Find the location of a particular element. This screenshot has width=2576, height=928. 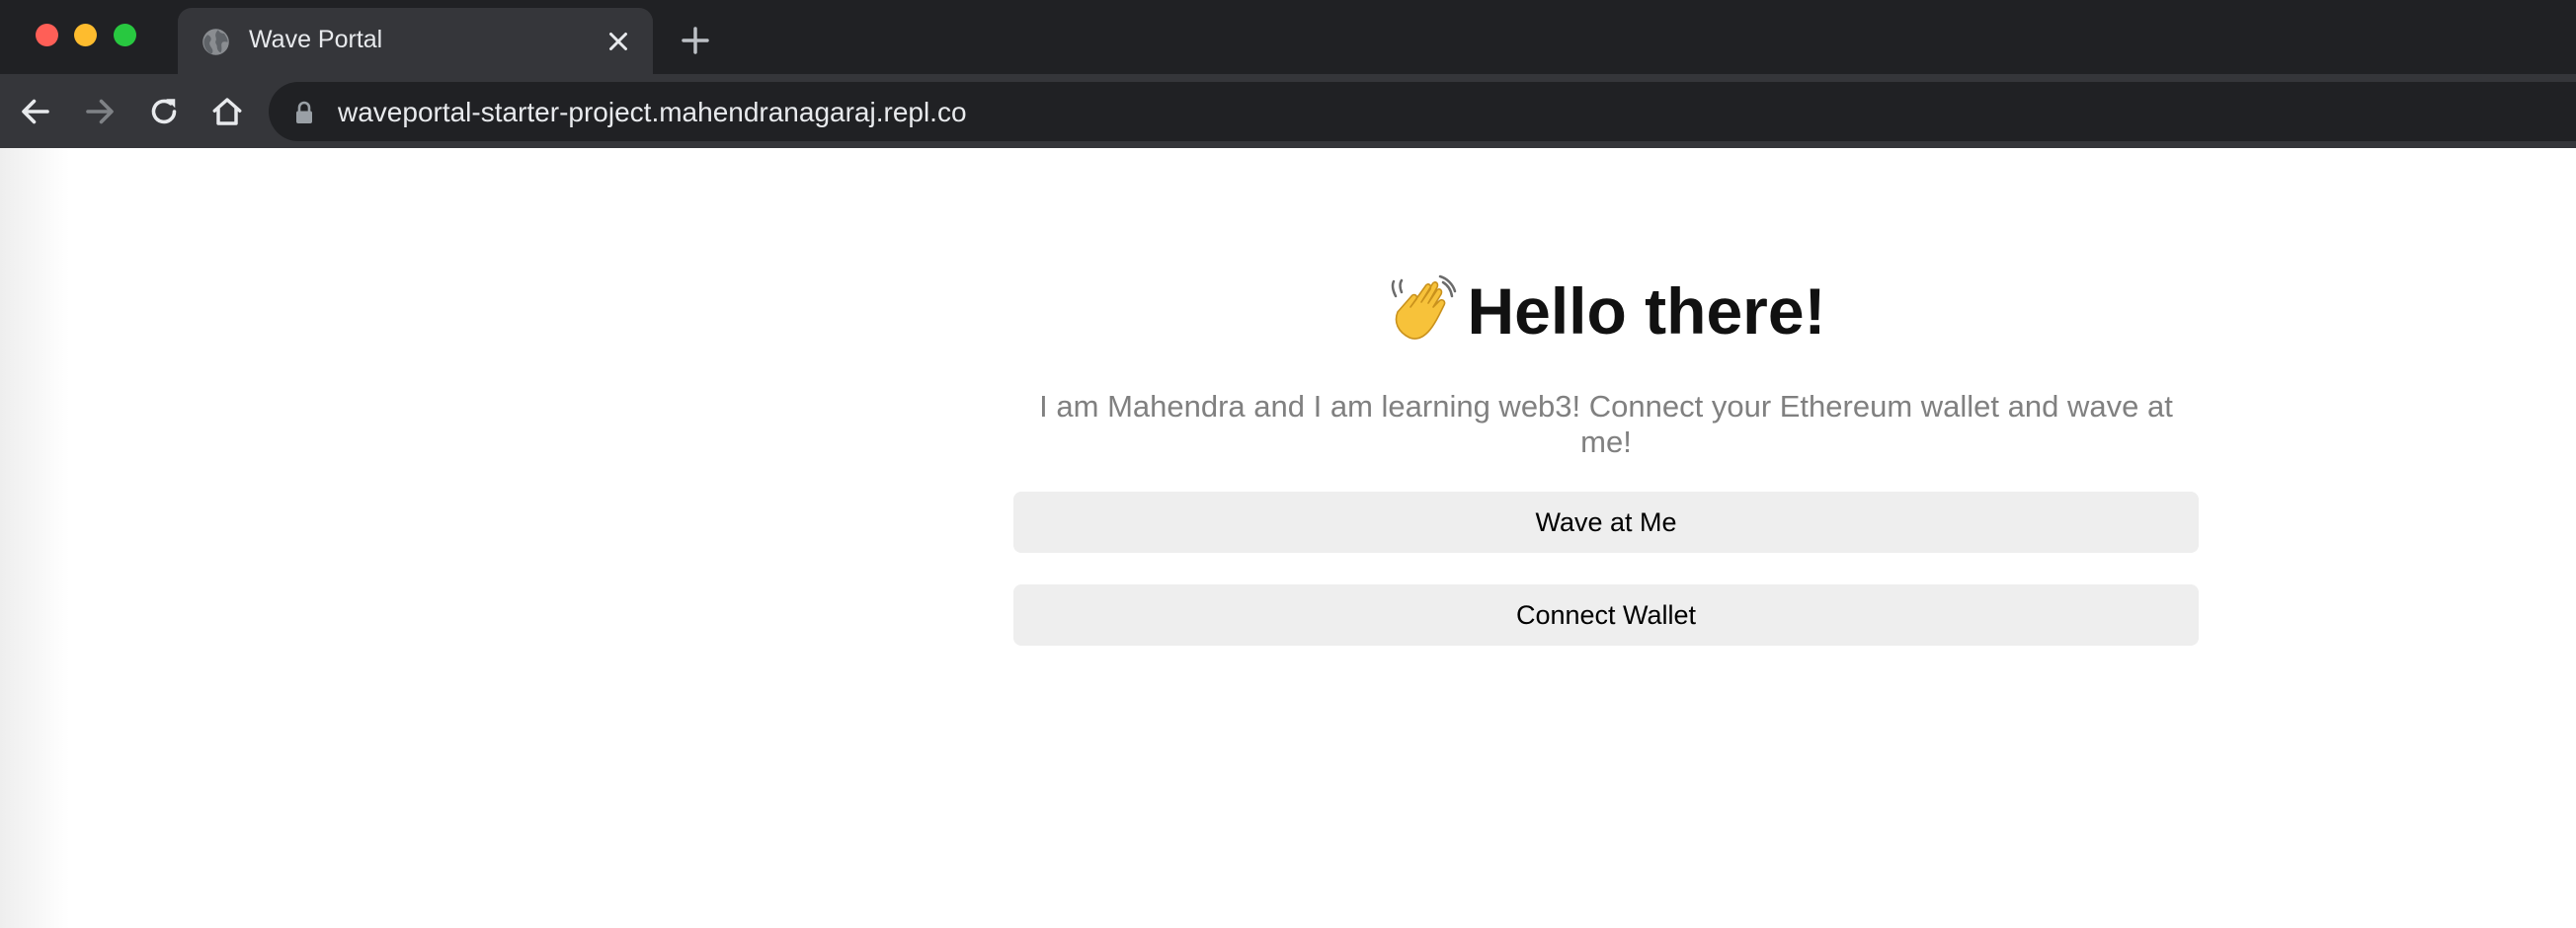

page-header: Hello there! is located at coordinates (1606, 310).